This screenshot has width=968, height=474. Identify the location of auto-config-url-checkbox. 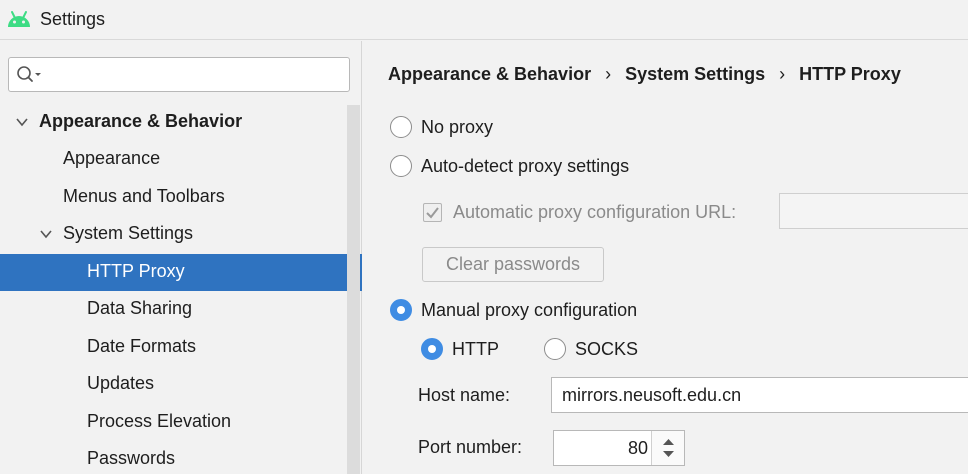
(432, 212).